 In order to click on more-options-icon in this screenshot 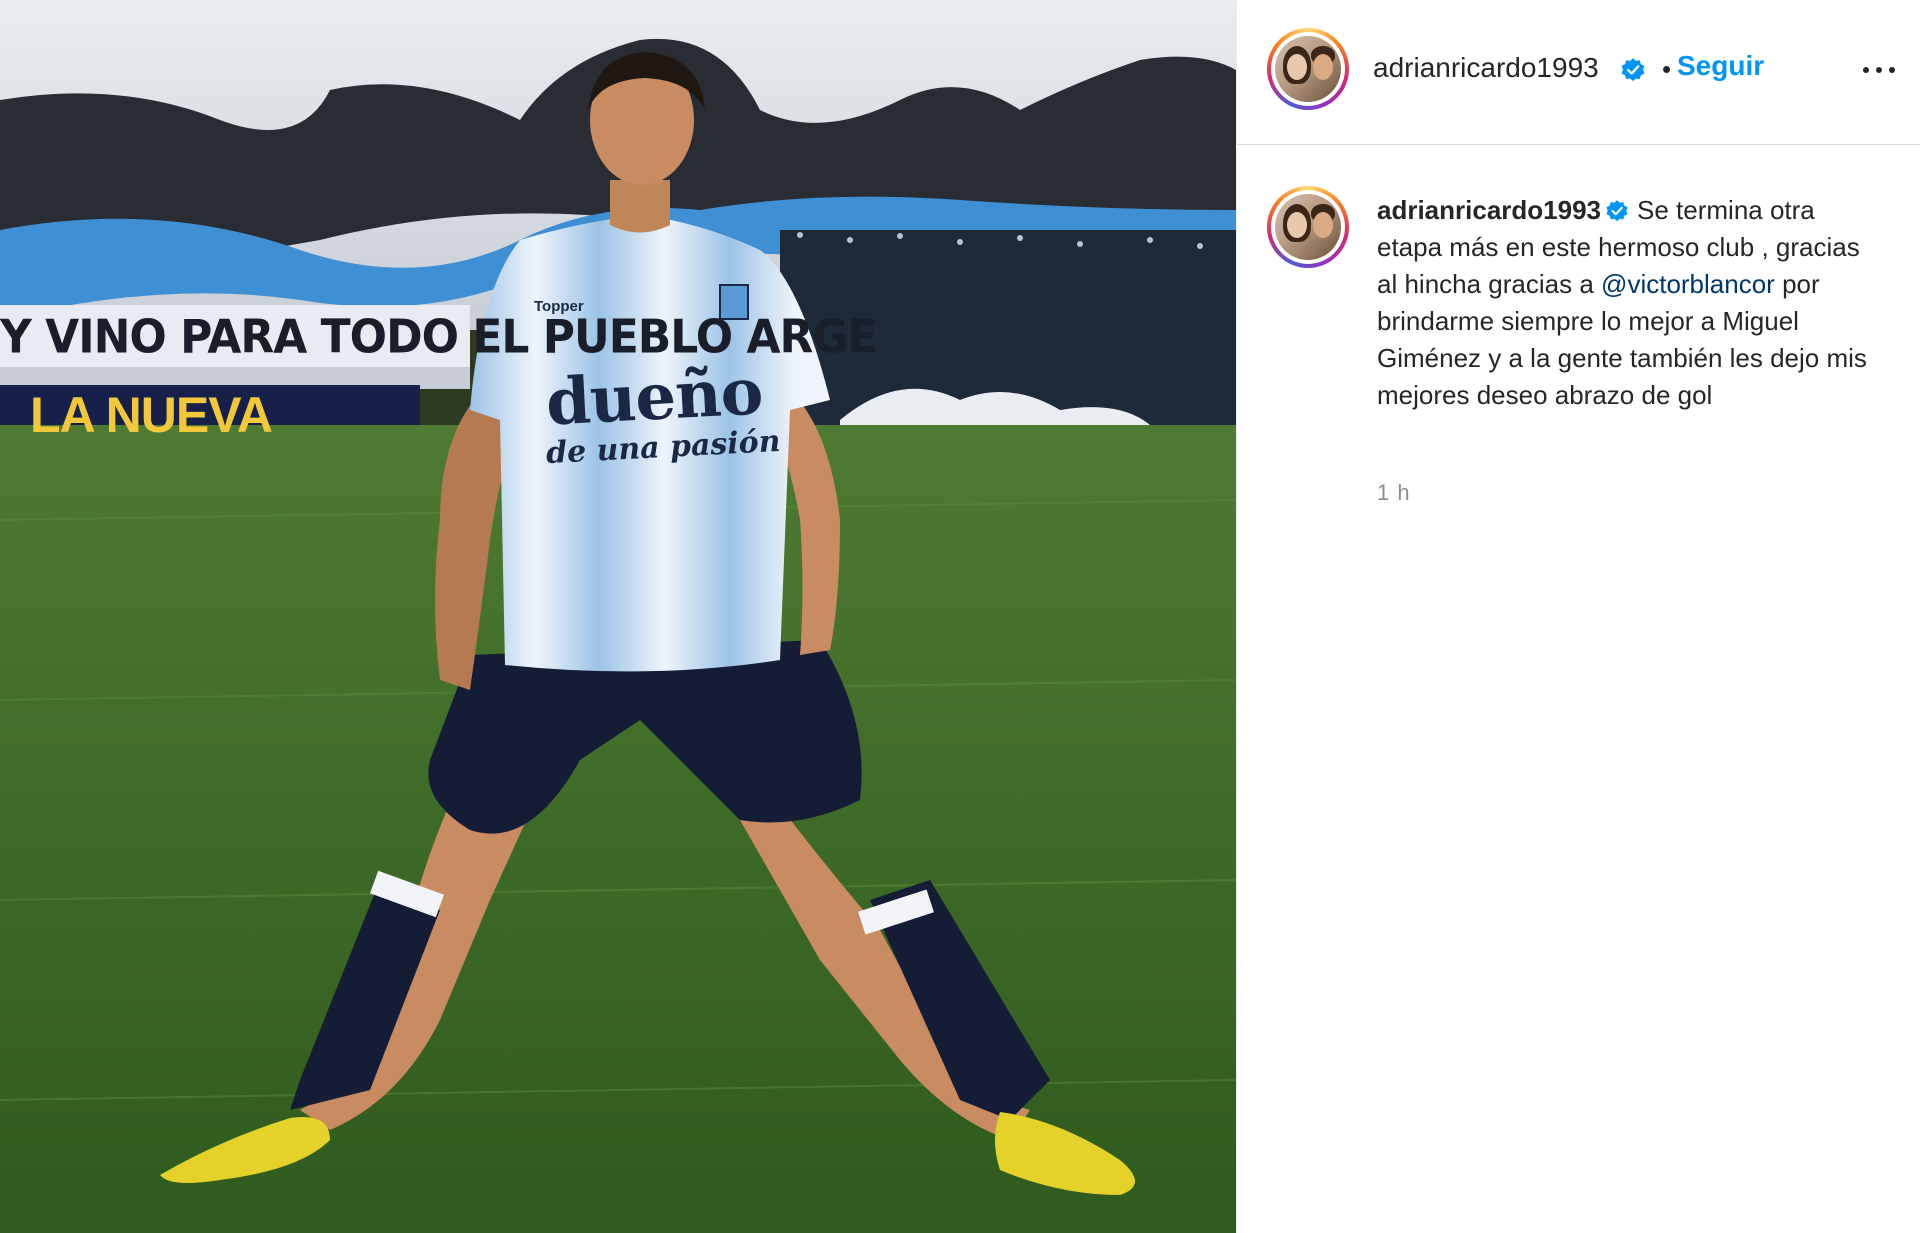, I will do `click(1879, 69)`.